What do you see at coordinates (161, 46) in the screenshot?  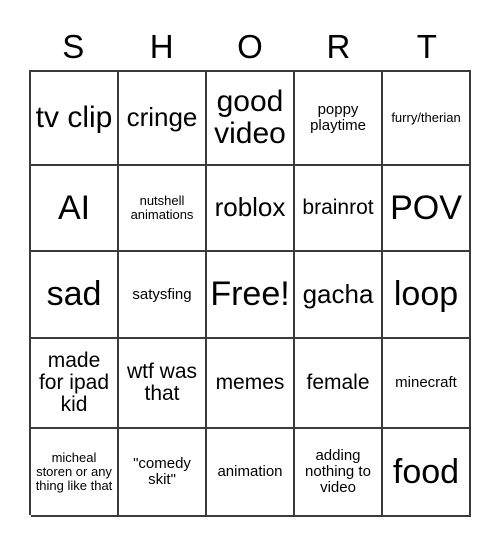 I see `bingo-header-letter-1: H` at bounding box center [161, 46].